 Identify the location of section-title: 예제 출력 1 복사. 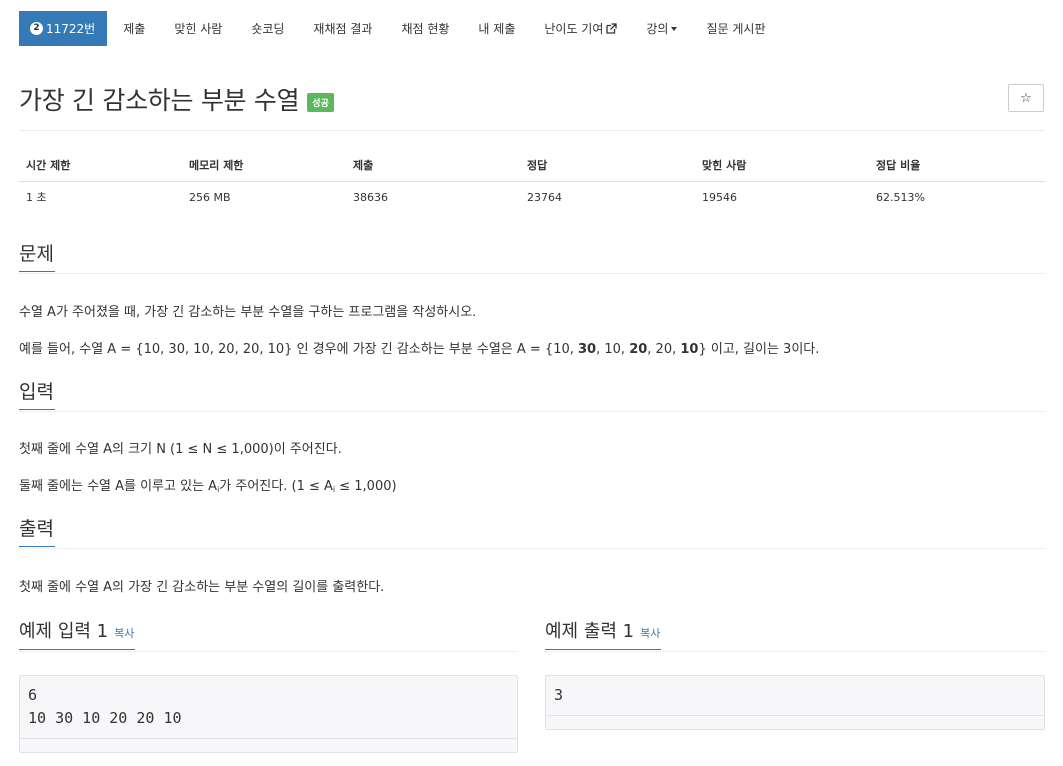
(603, 635).